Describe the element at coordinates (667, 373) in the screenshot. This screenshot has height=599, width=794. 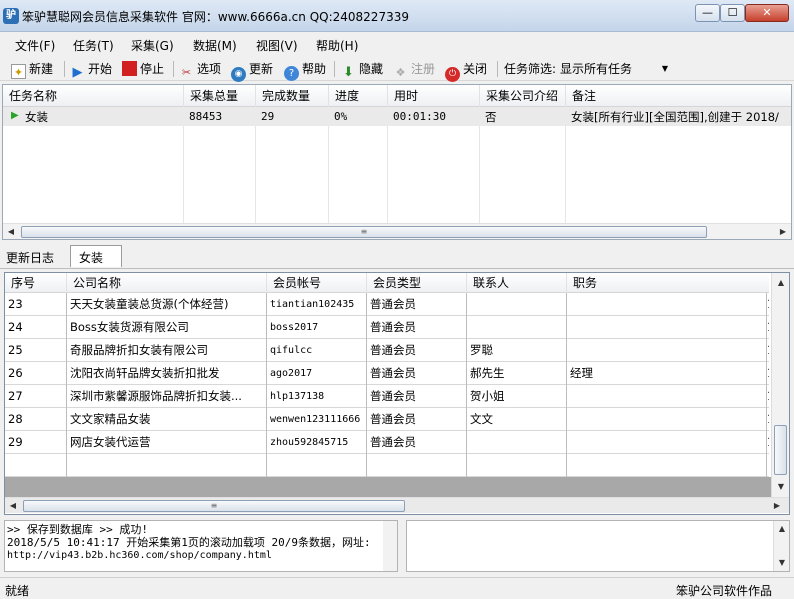
I see `cell-position: 经理` at that location.